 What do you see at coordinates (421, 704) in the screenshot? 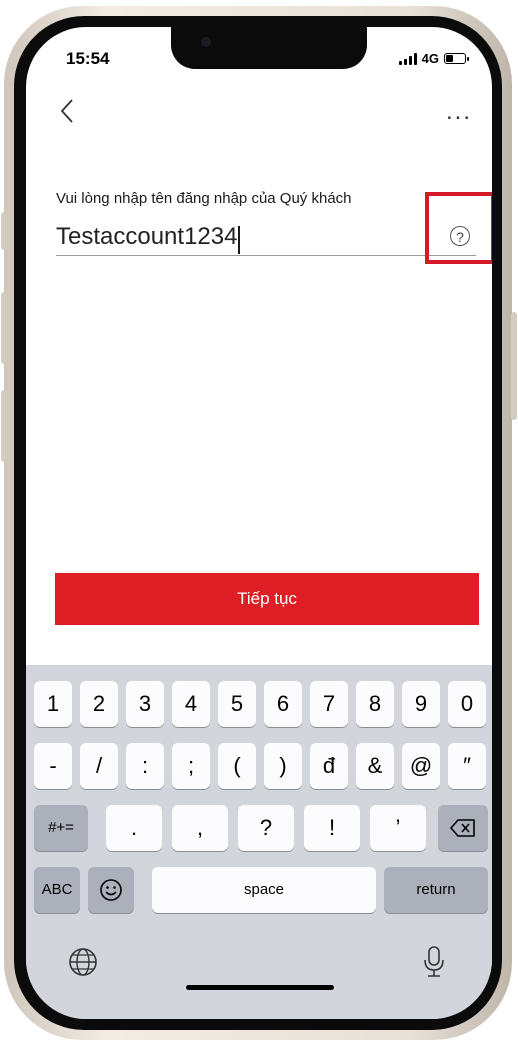
I see `key: 9` at bounding box center [421, 704].